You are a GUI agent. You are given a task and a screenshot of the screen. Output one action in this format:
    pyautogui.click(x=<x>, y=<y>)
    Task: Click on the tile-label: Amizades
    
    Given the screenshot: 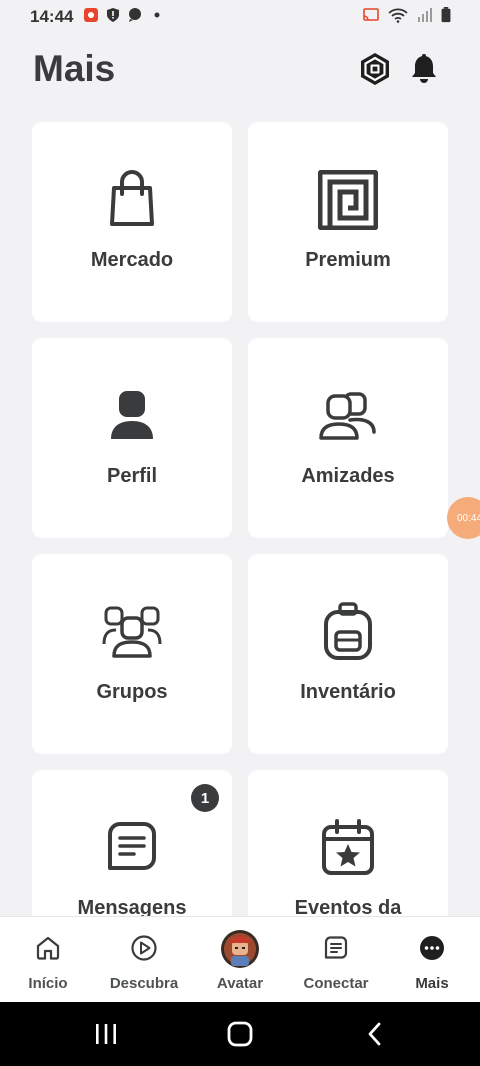 What is the action you would take?
    pyautogui.click(x=348, y=476)
    